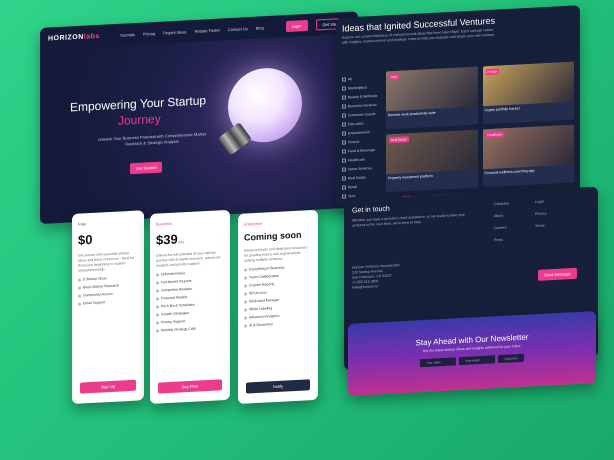 The image size is (614, 460). What do you see at coordinates (261, 325) in the screenshot?
I see `plan-feature-label: SLA Guarantee` at bounding box center [261, 325].